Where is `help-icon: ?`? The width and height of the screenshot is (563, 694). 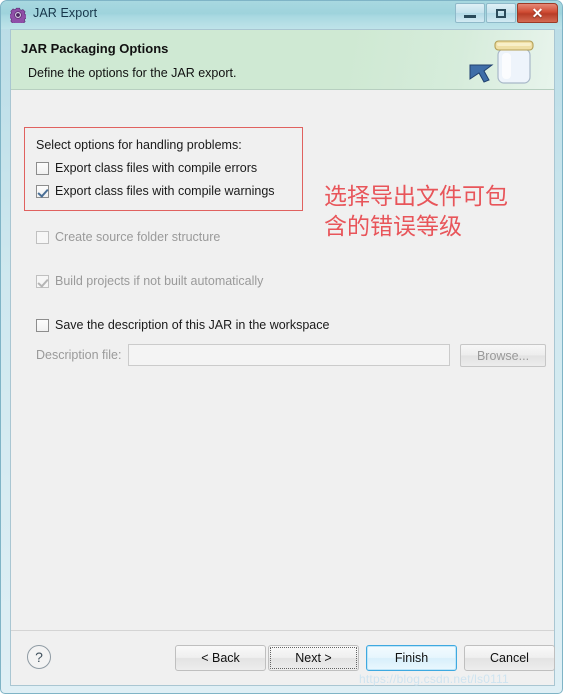
help-icon: ? is located at coordinates (39, 657).